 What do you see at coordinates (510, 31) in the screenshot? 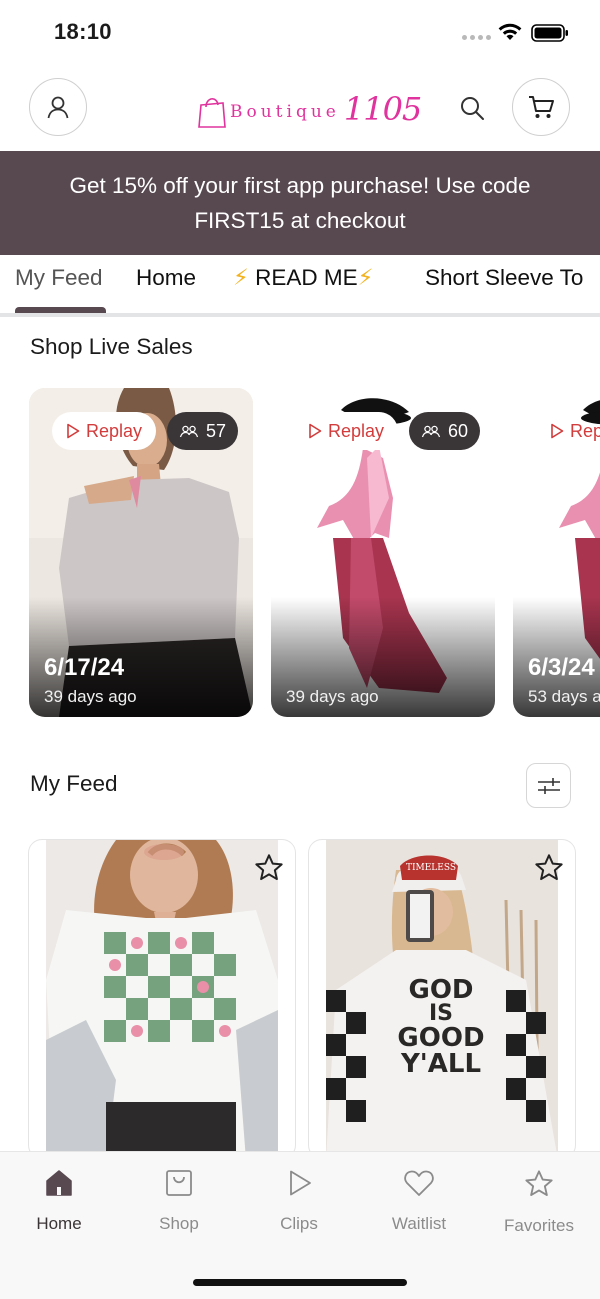
I see `wifi-icon` at bounding box center [510, 31].